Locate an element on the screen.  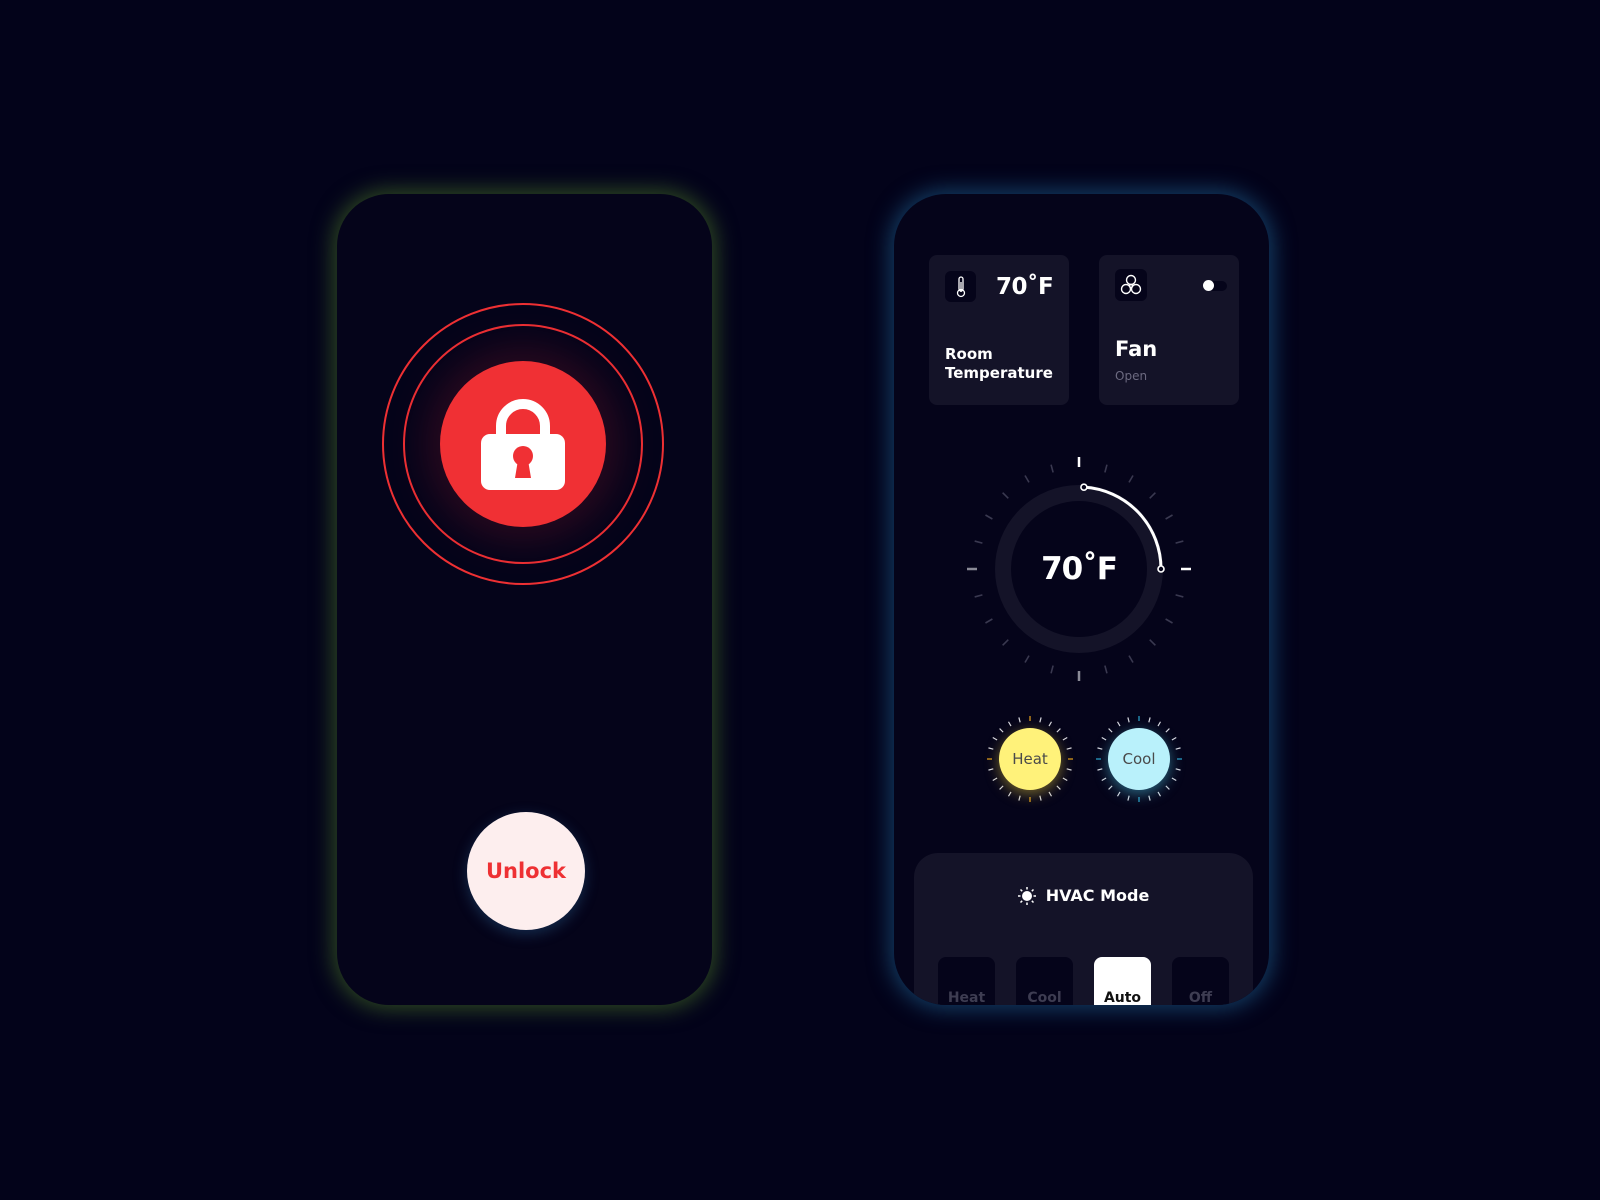
lock-button is located at coordinates (523, 444).